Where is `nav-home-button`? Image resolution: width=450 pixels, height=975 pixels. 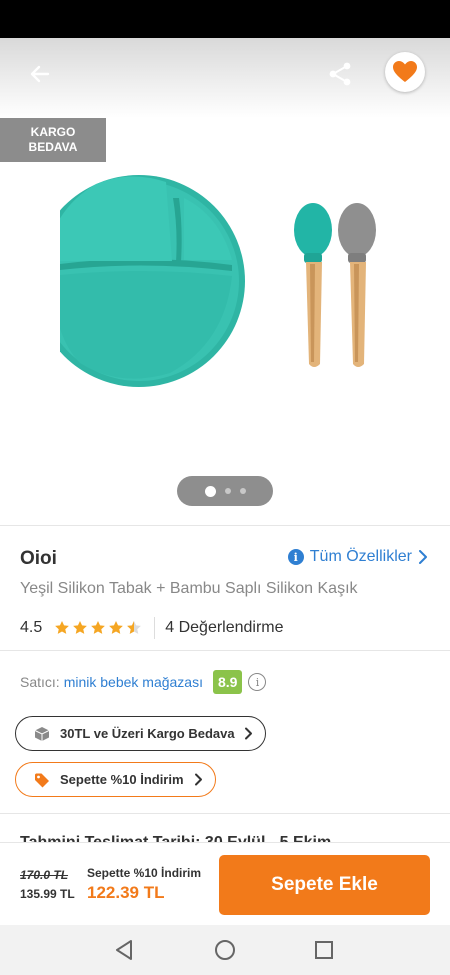
nav-home-button is located at coordinates (225, 950).